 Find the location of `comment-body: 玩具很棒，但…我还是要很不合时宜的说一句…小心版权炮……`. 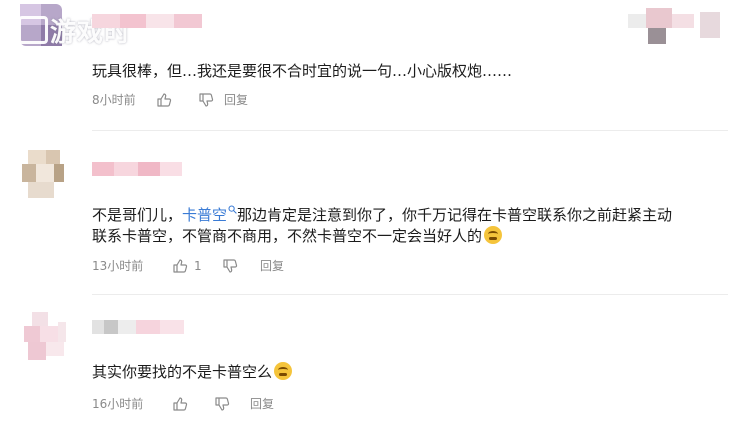

comment-body: 玩具很棒，但…我还是要很不合时宜的说一句…小心版权炮…… is located at coordinates (302, 71).